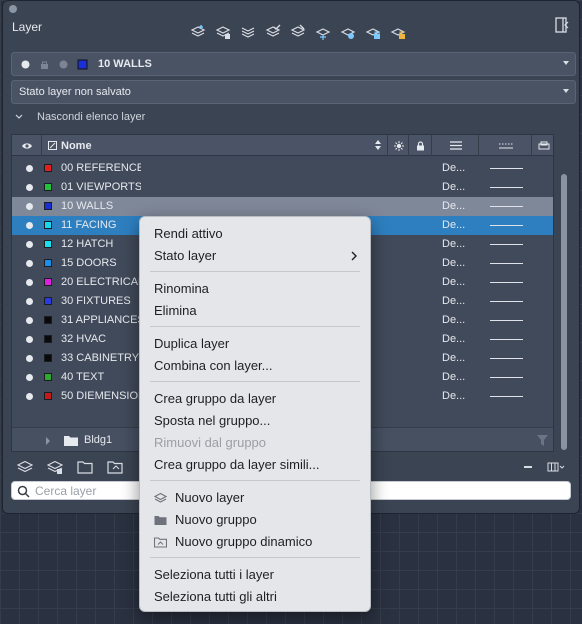 The width and height of the screenshot is (582, 624). I want to click on menu-item-duplica-layer: Duplica layer, so click(256, 344).